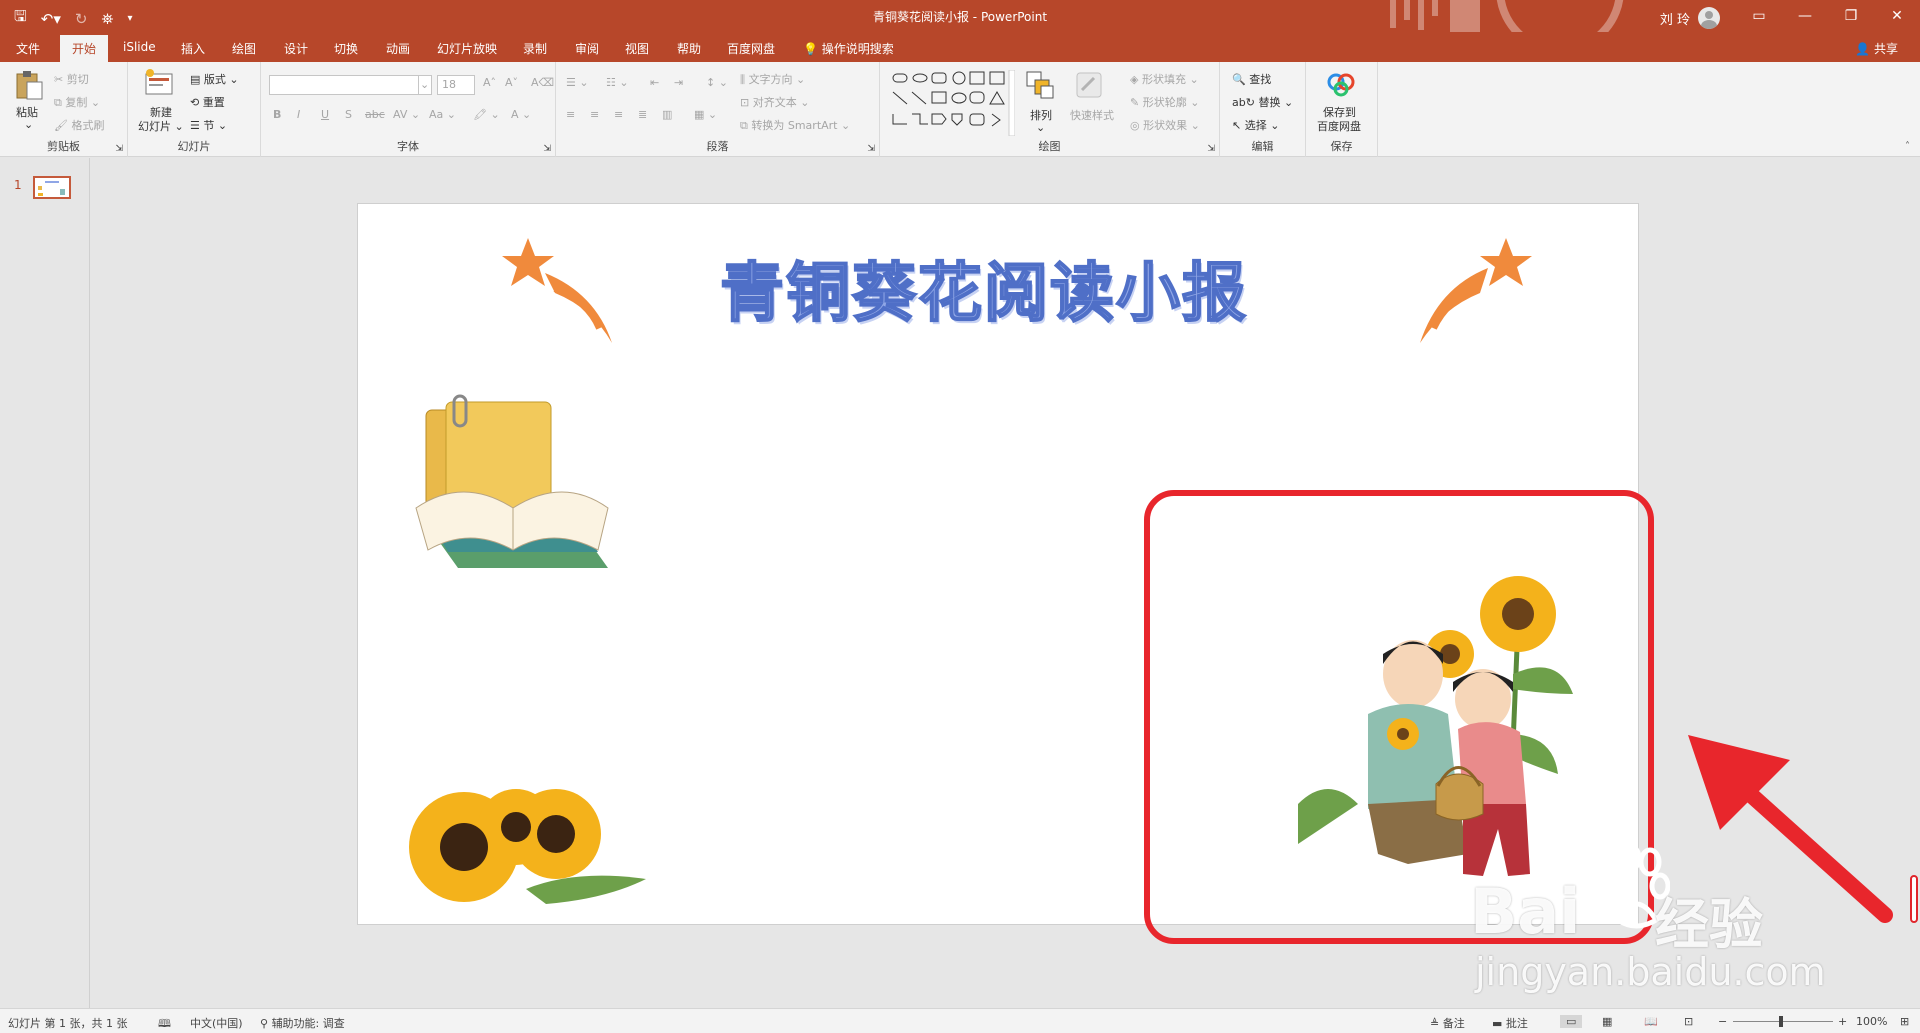 This screenshot has width=1920, height=1033. I want to click on tab-slideshow: 幻灯片放映, so click(467, 48).